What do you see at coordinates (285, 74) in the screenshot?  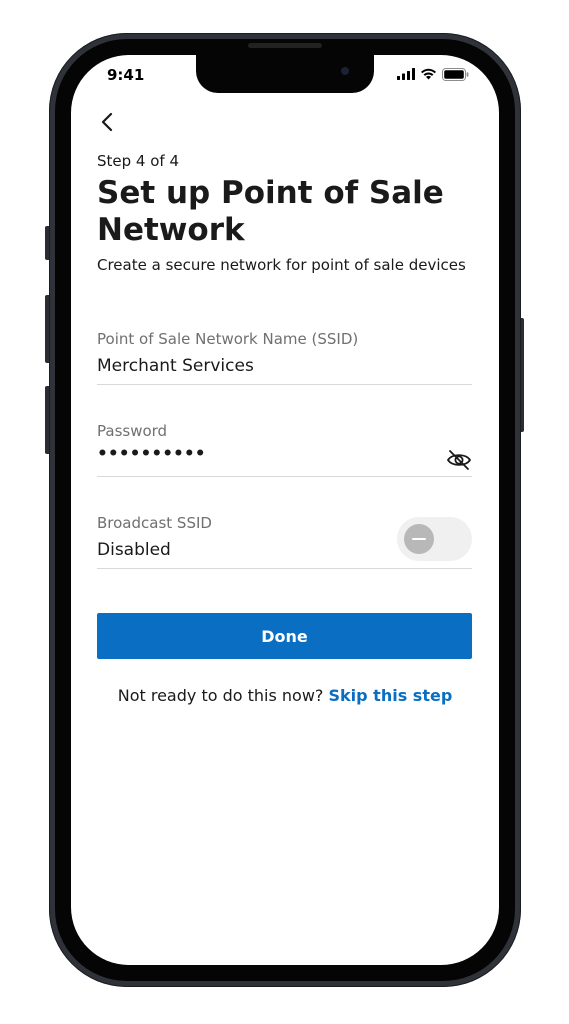 I see `notch` at bounding box center [285, 74].